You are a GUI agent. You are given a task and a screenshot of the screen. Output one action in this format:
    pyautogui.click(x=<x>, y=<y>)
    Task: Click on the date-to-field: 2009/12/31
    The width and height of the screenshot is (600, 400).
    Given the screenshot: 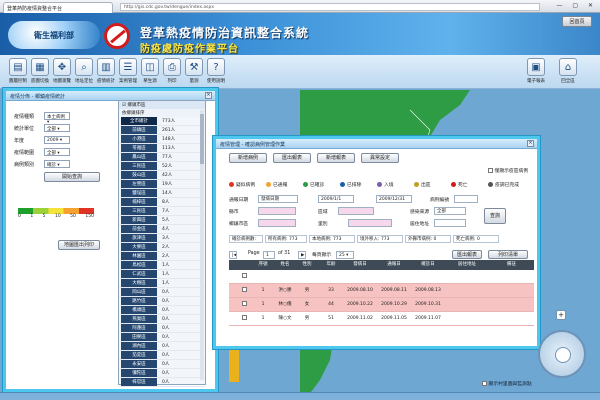 What is the action you would take?
    pyautogui.click(x=394, y=199)
    